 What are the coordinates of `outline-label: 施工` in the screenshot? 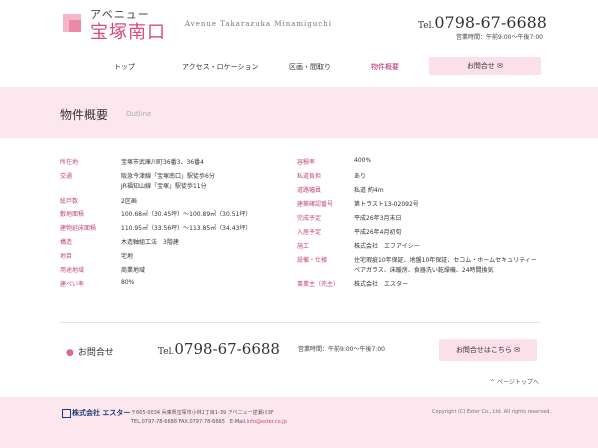 It's located at (303, 246).